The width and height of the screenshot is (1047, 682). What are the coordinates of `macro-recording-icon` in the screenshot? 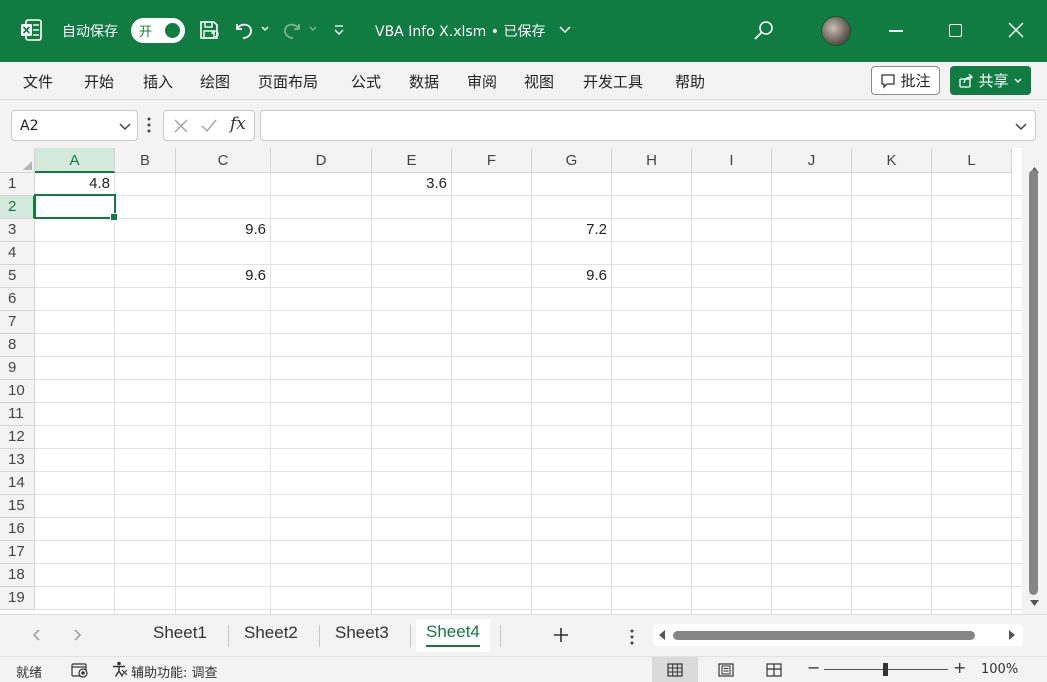 It's located at (80, 670).